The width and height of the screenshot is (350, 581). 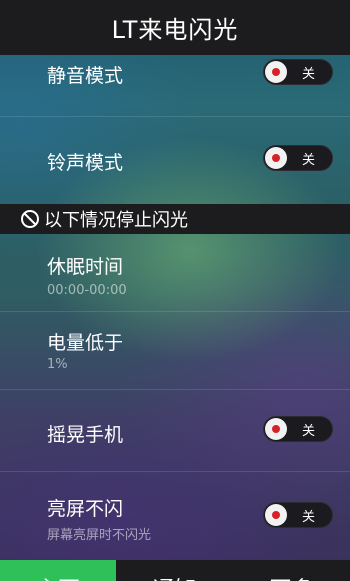 What do you see at coordinates (57, 364) in the screenshot?
I see `battery-low-value: 1%` at bounding box center [57, 364].